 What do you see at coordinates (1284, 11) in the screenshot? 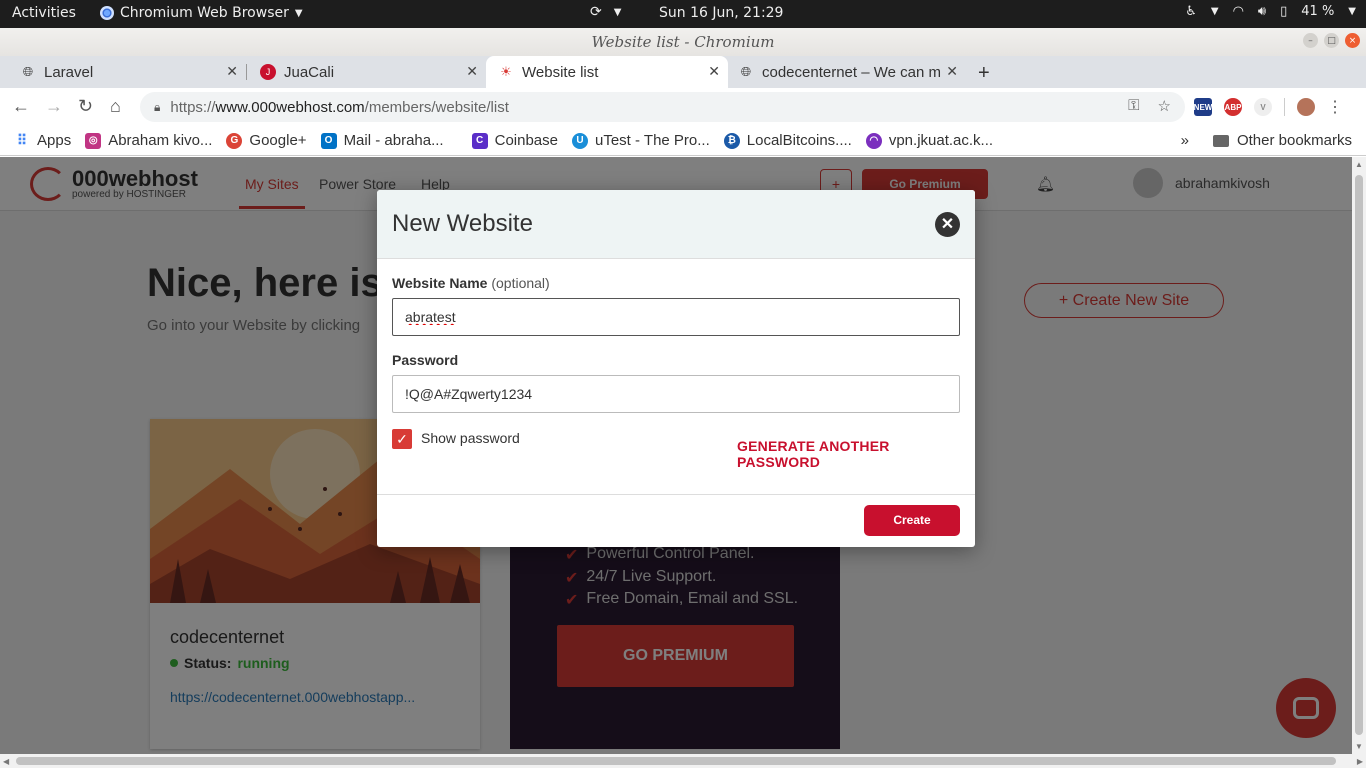
I see `battery-icon: ▯` at bounding box center [1284, 11].